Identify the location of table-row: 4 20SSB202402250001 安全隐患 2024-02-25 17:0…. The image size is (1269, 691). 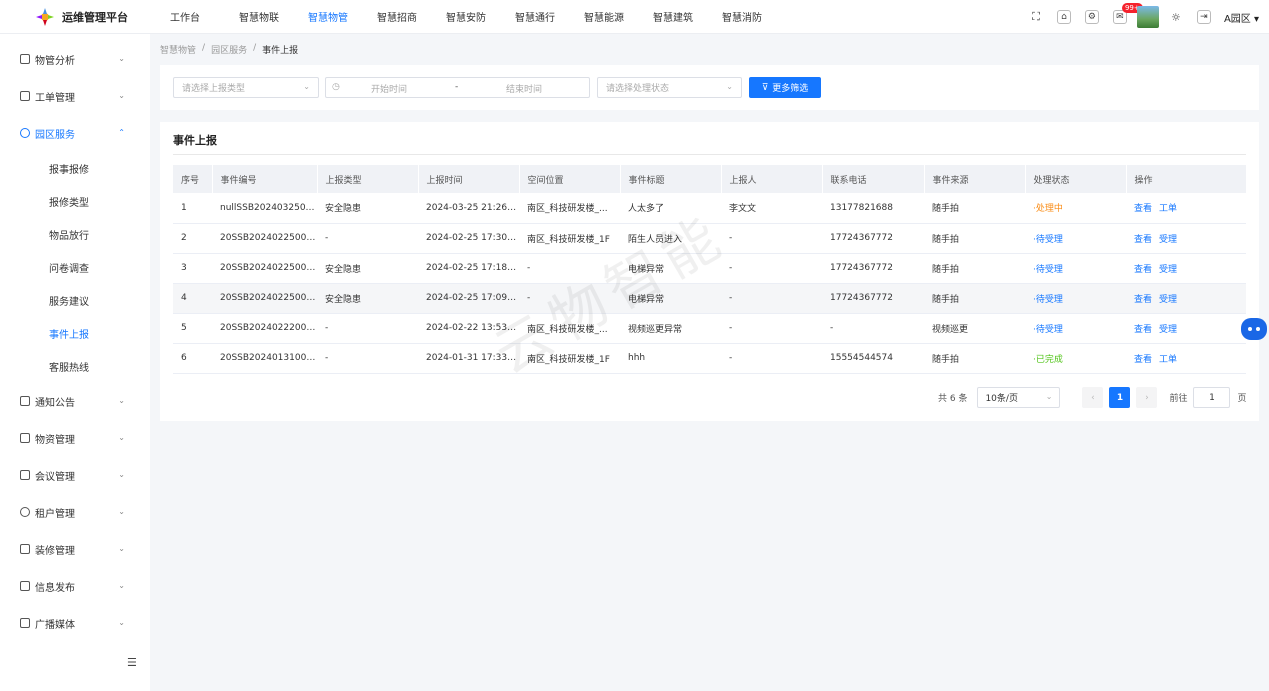
(709, 298).